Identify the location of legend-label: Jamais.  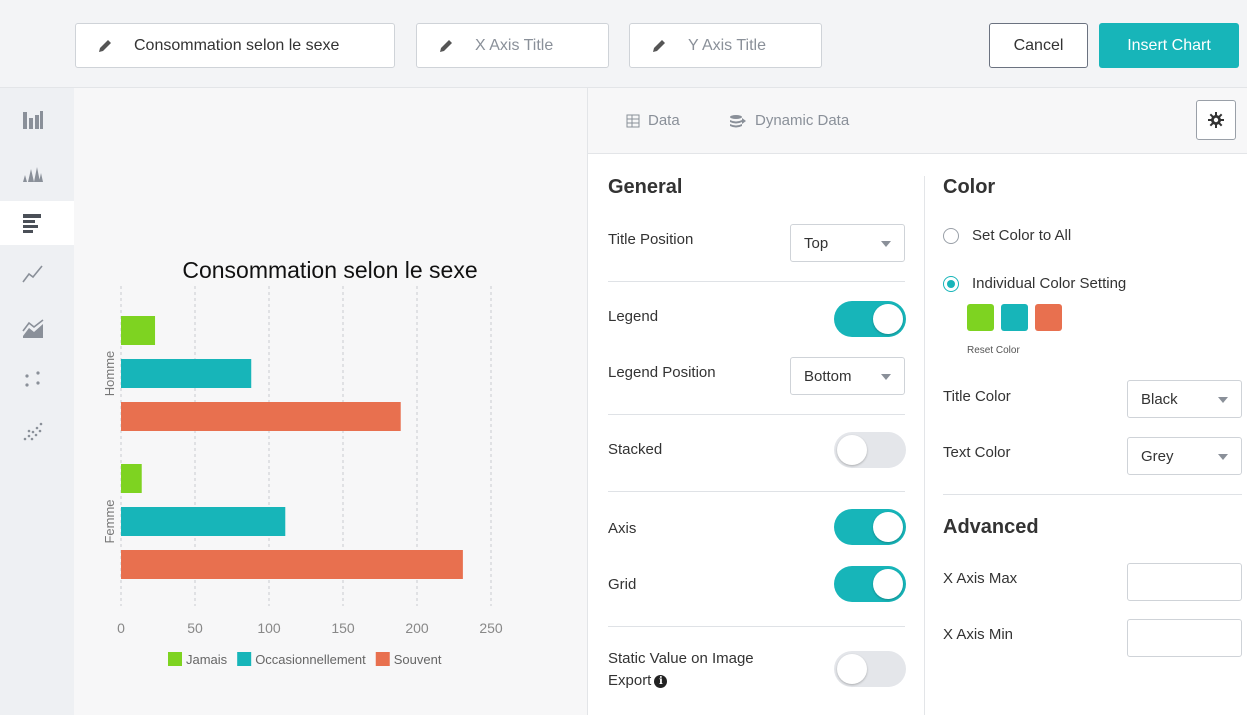
(207, 659).